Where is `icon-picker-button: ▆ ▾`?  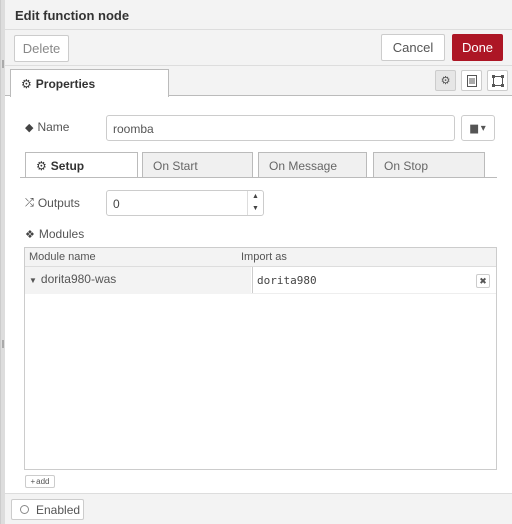 icon-picker-button: ▆ ▾ is located at coordinates (478, 128).